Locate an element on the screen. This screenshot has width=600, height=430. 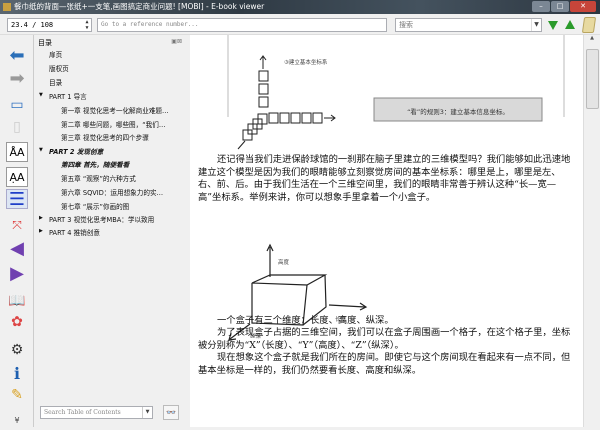
toc-item: 扉页 is located at coordinates (55, 54).